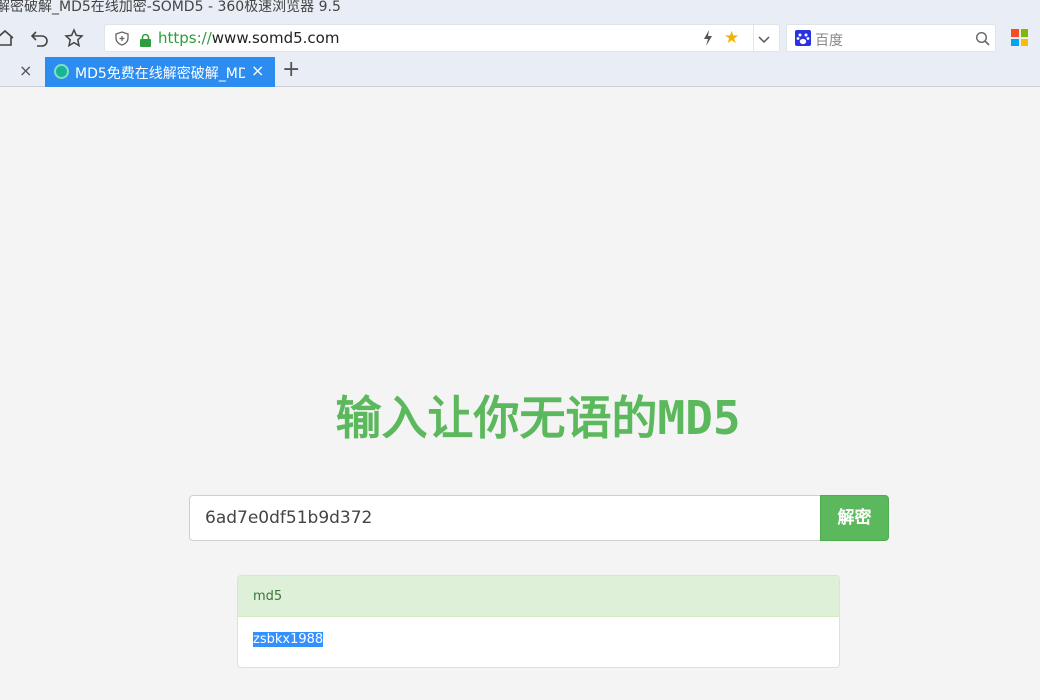  I want to click on close-icon: ×, so click(257, 70).